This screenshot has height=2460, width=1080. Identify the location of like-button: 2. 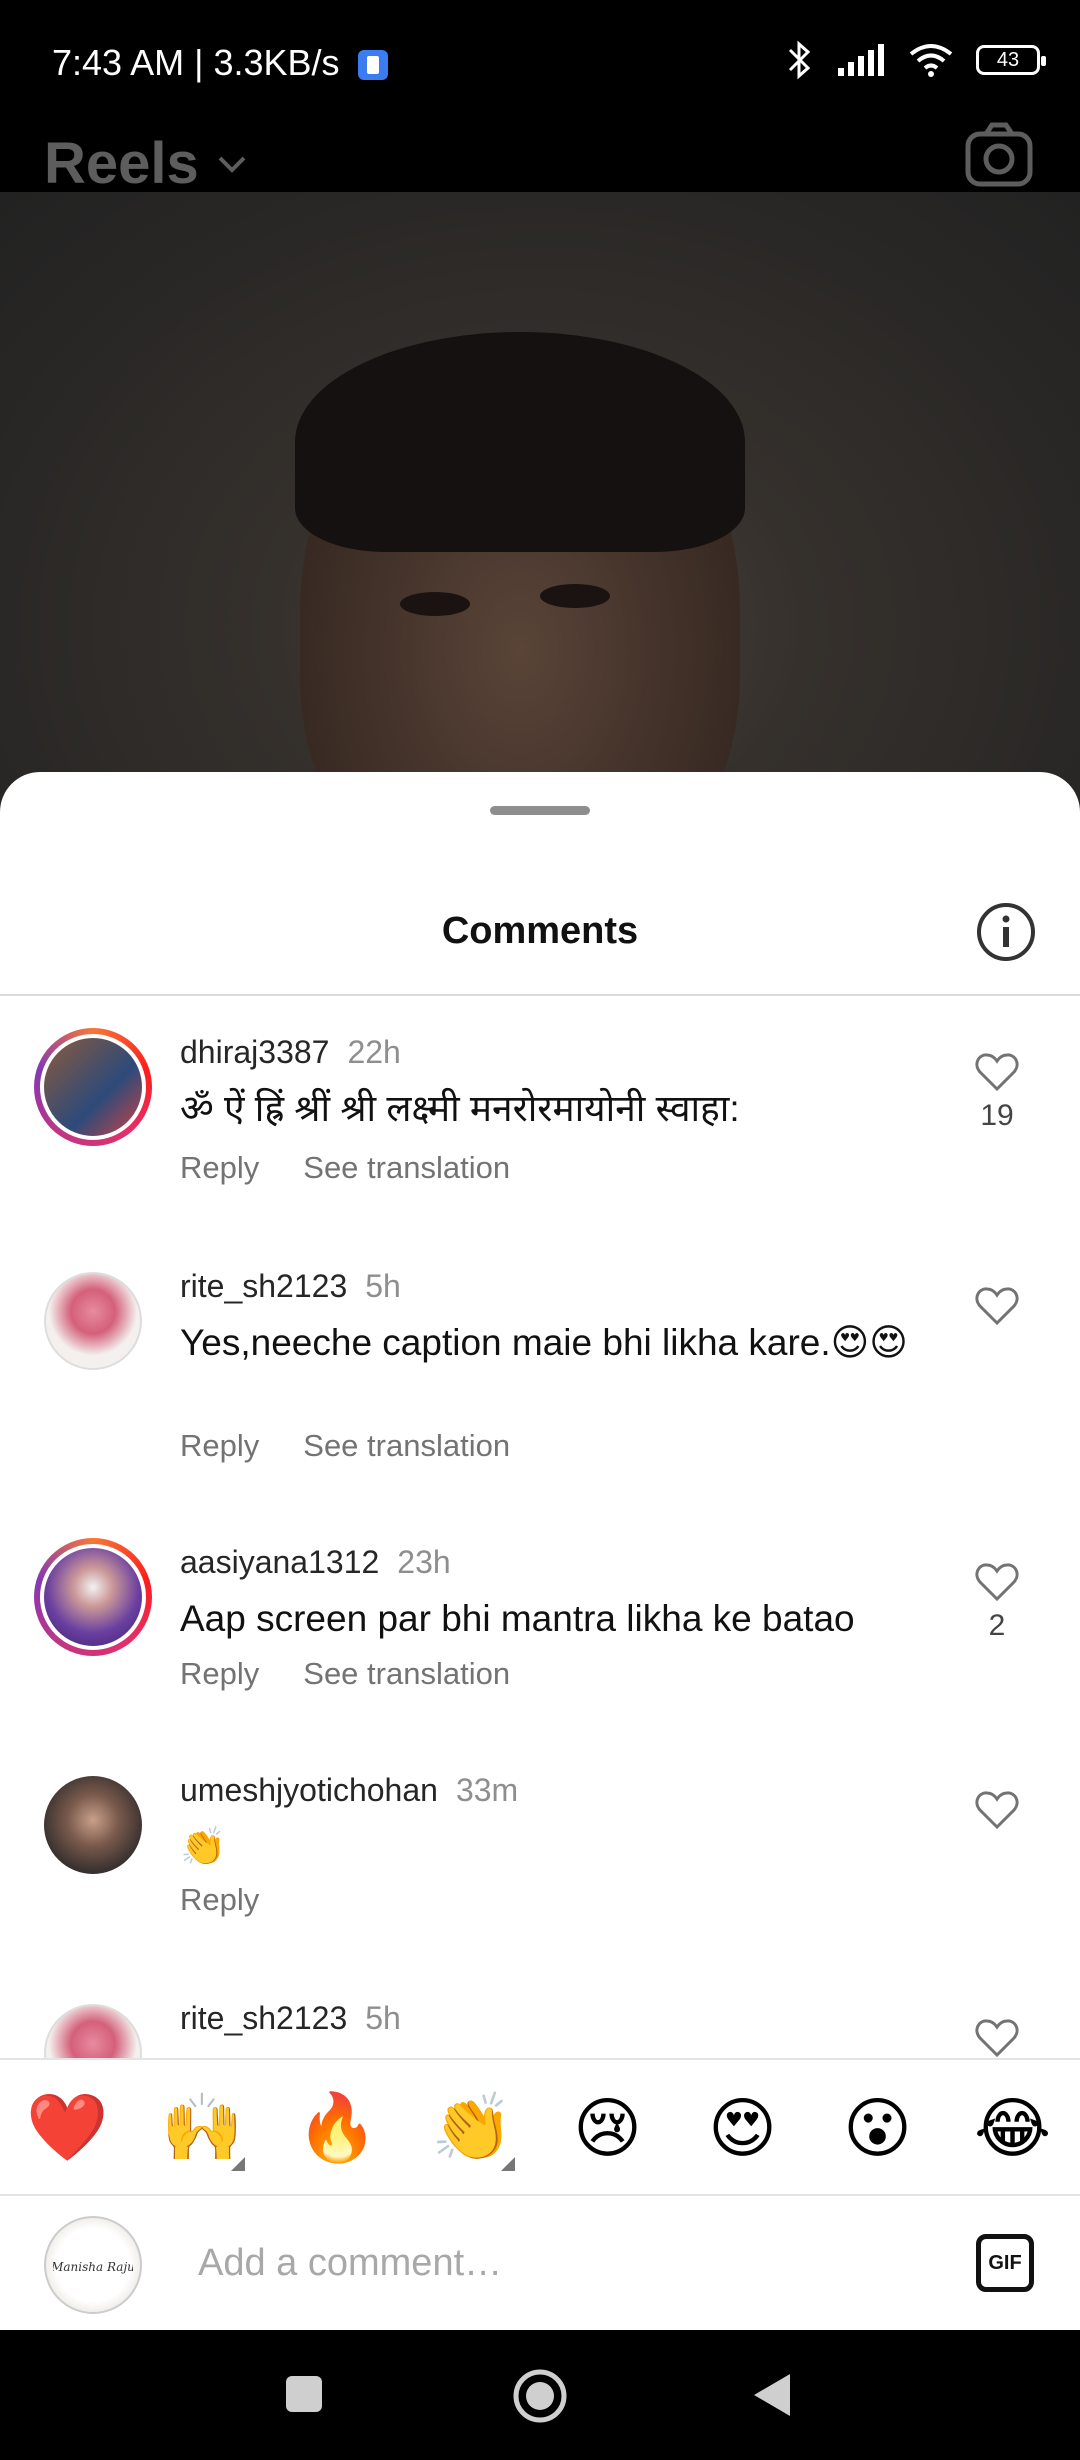
(997, 1602).